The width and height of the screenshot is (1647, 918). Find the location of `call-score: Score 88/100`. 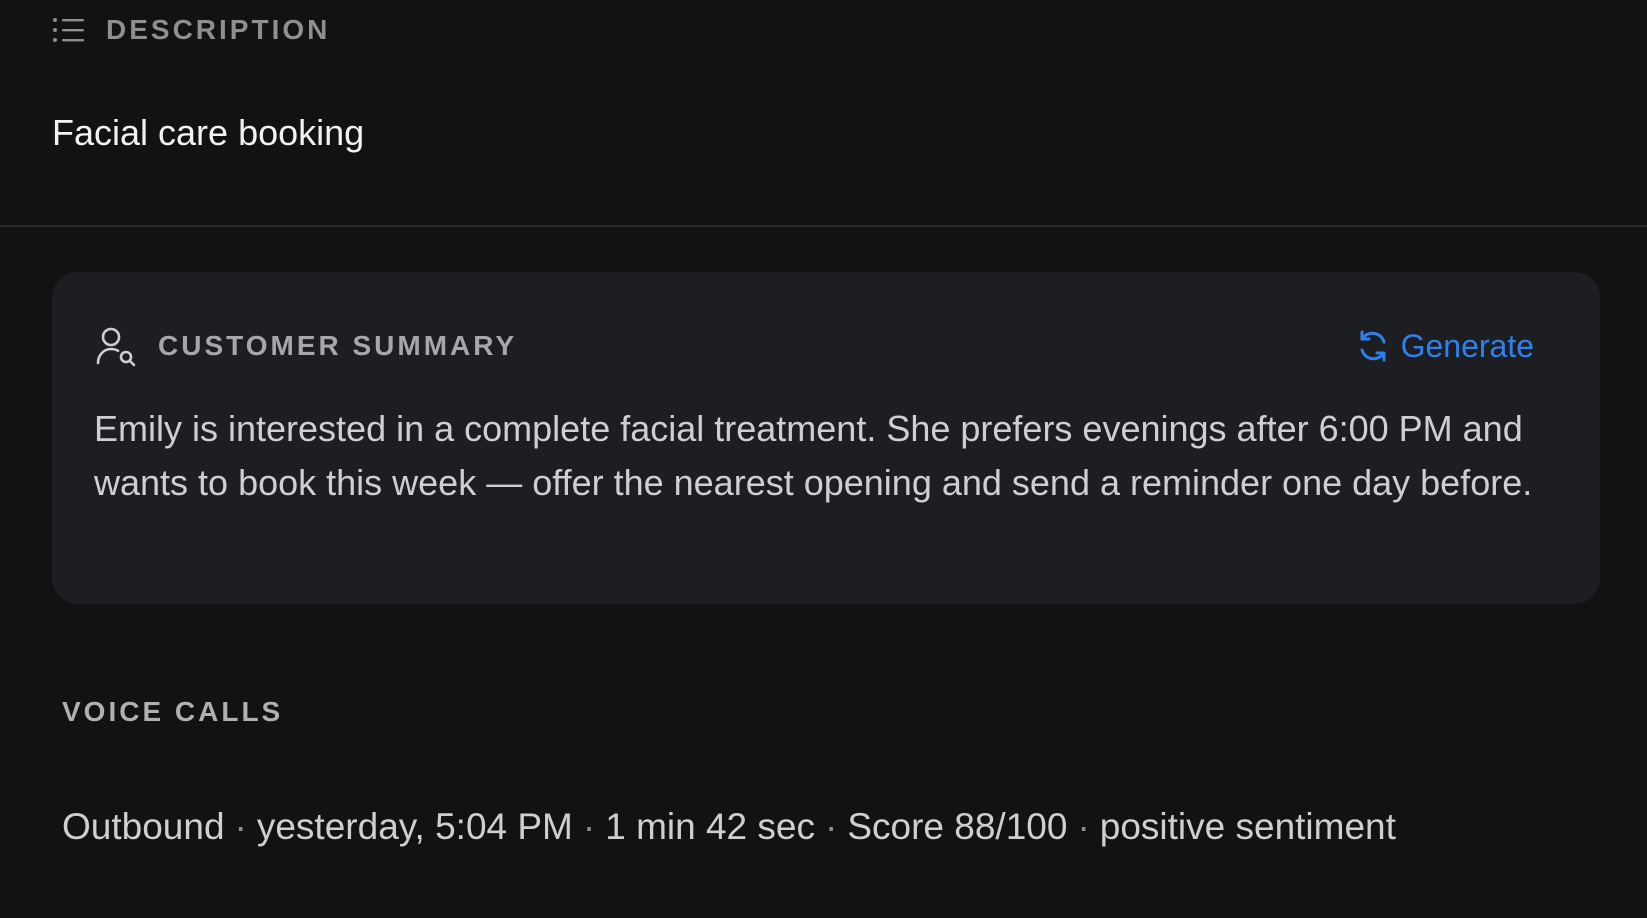

call-score: Score 88/100 is located at coordinates (957, 826).